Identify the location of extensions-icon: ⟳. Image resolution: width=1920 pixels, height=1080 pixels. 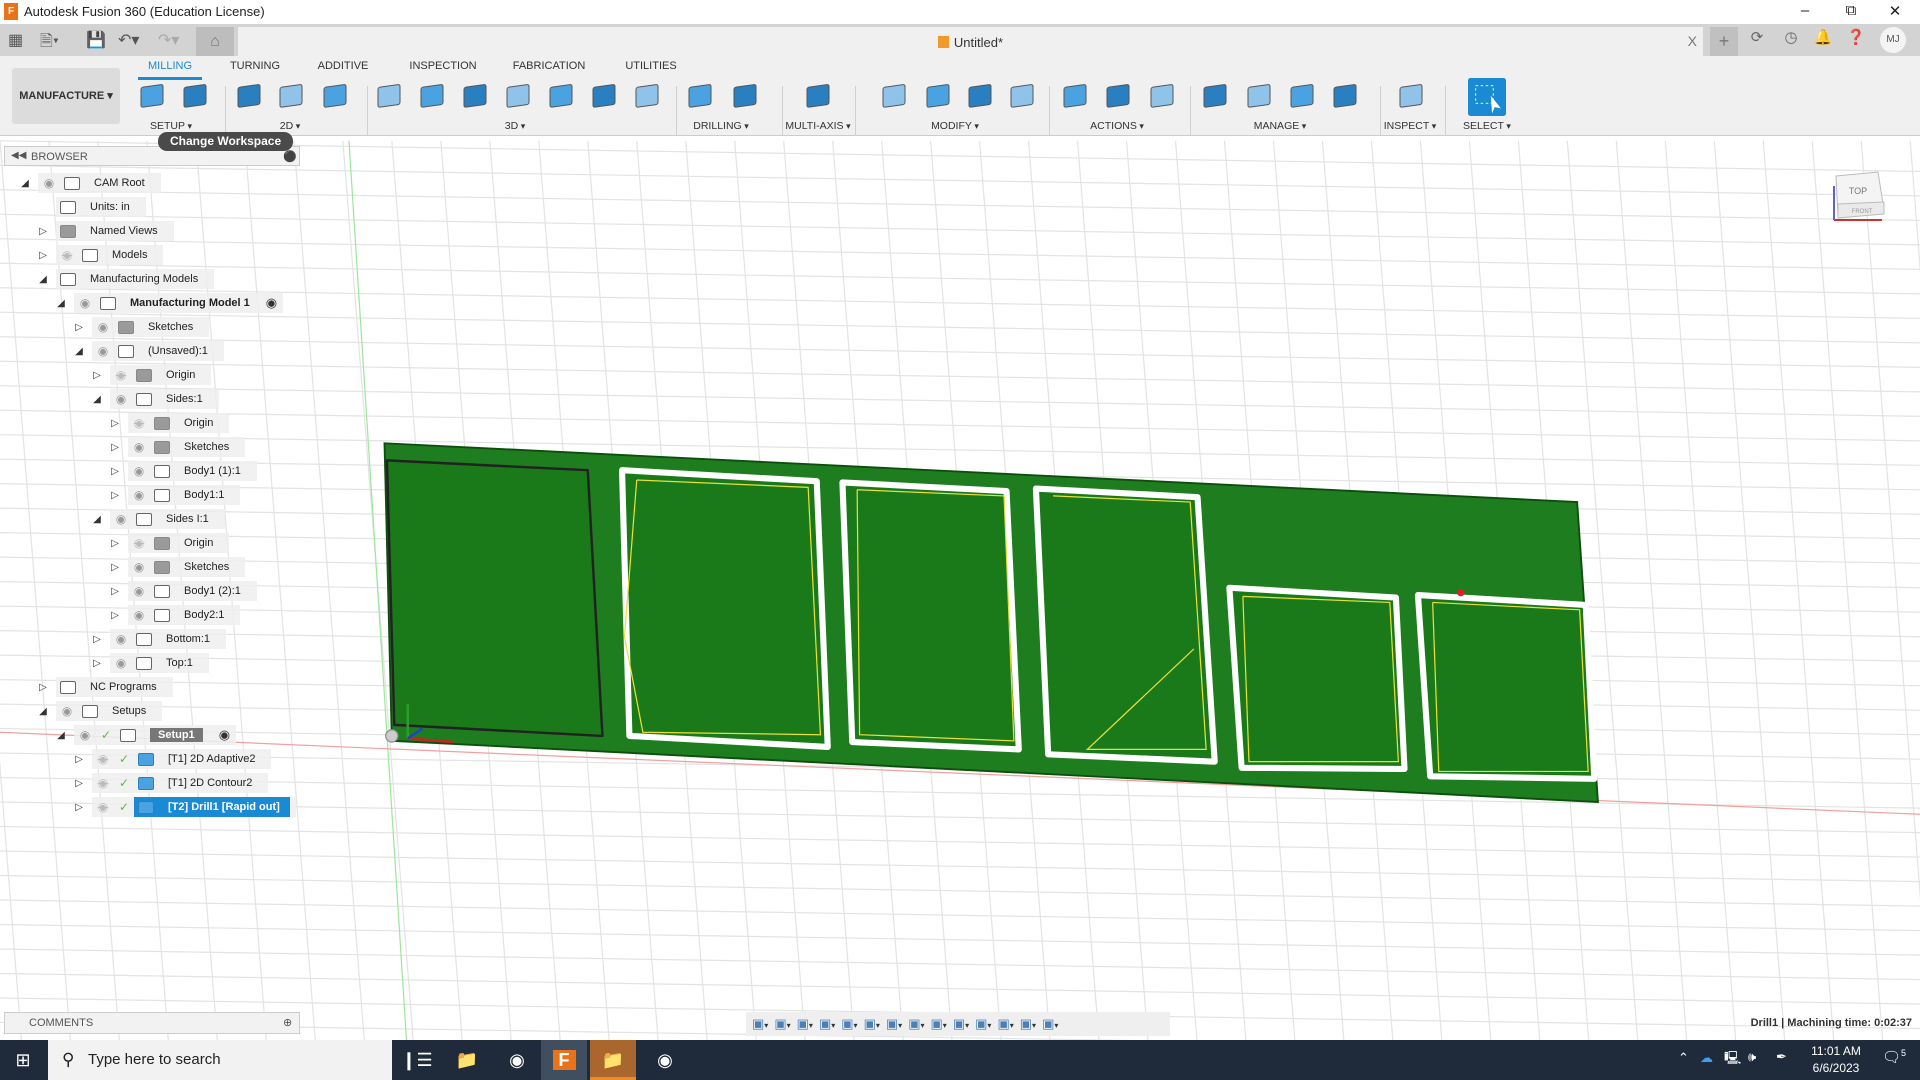
(1757, 37).